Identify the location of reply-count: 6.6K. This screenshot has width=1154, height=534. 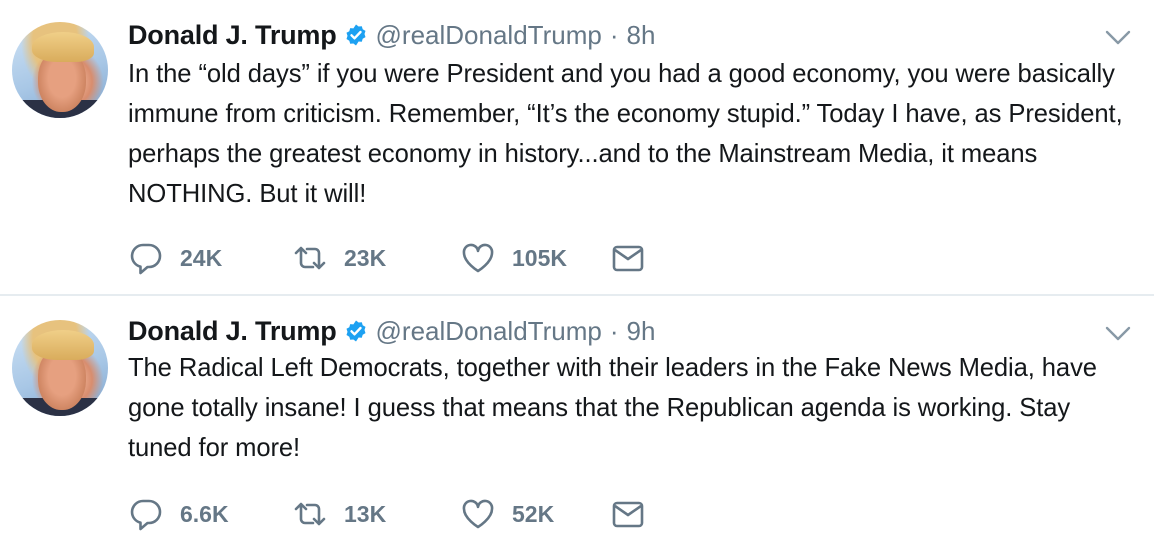
(204, 513).